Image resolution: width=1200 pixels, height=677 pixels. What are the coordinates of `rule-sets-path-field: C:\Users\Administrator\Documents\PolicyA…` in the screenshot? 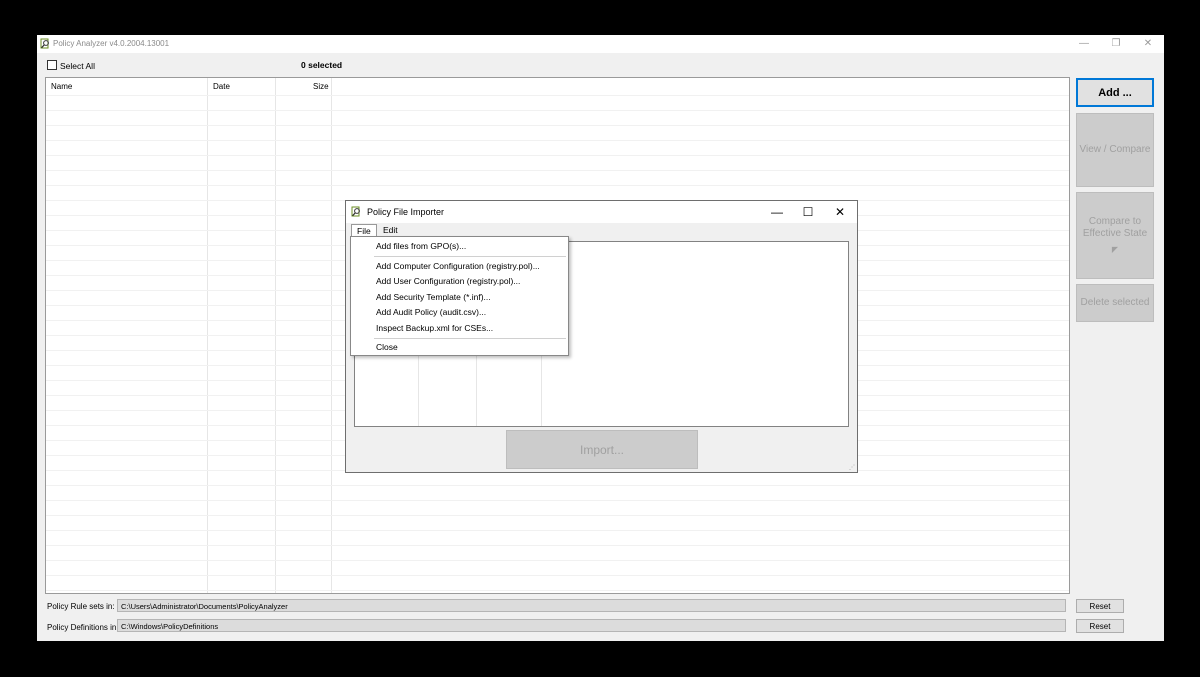 It's located at (591, 605).